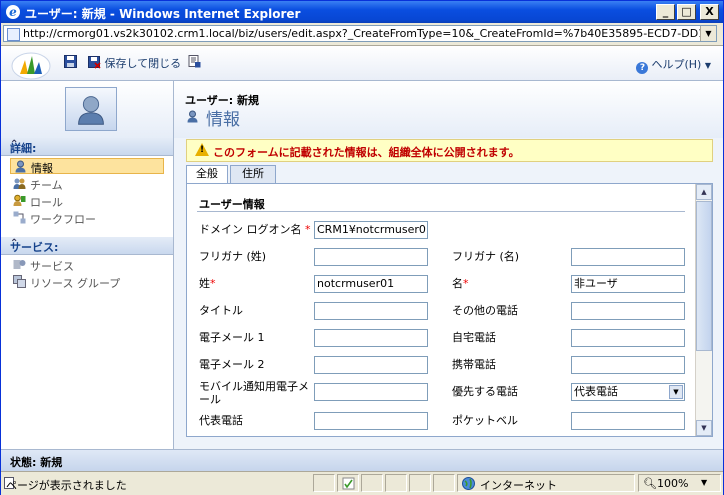 The image size is (724, 495). I want to click on zoom-level: 100%, so click(673, 483).